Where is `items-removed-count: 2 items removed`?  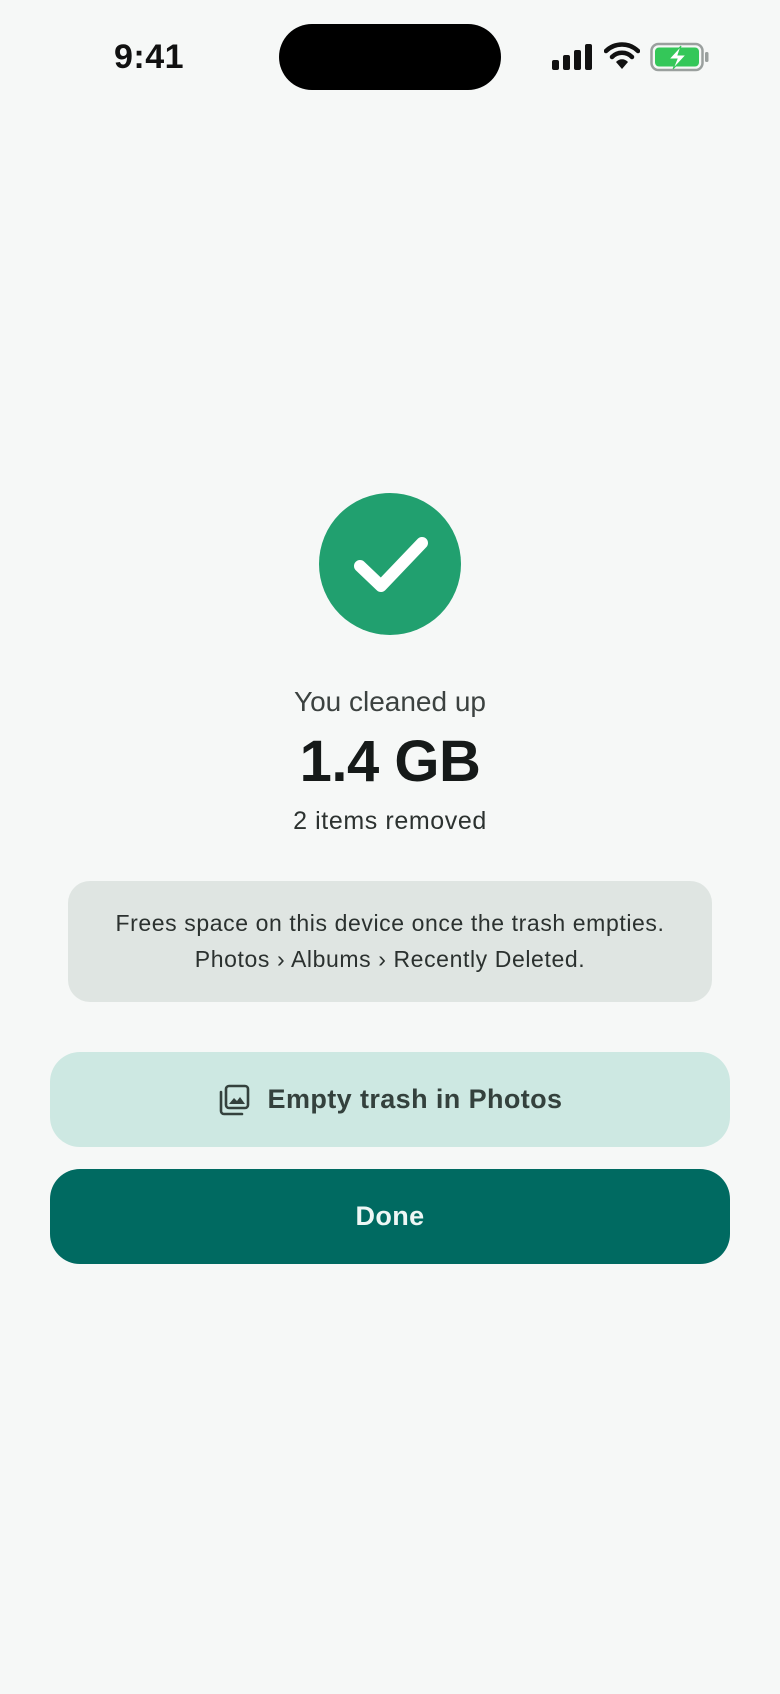
items-removed-count: 2 items removed is located at coordinates (390, 821).